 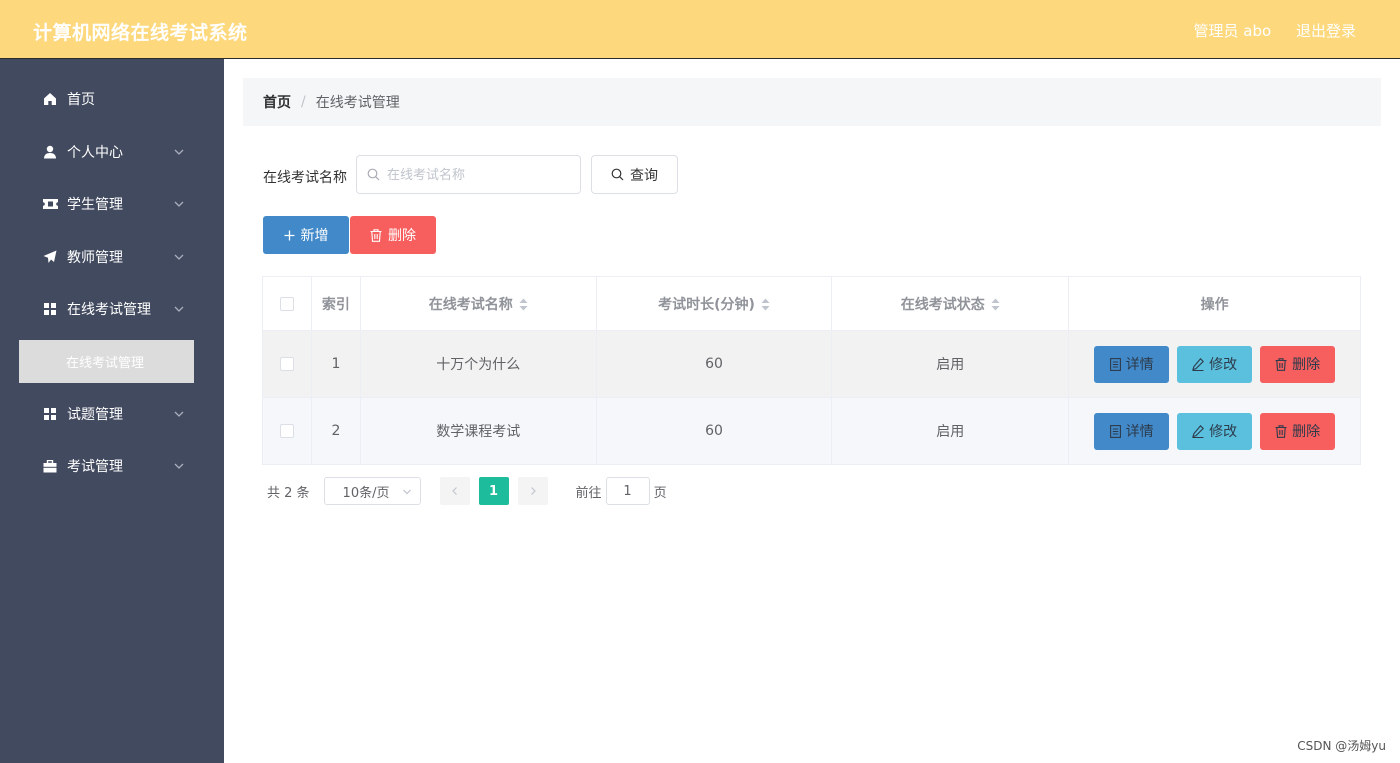 I want to click on chevron-left-icon, so click(x=454, y=491).